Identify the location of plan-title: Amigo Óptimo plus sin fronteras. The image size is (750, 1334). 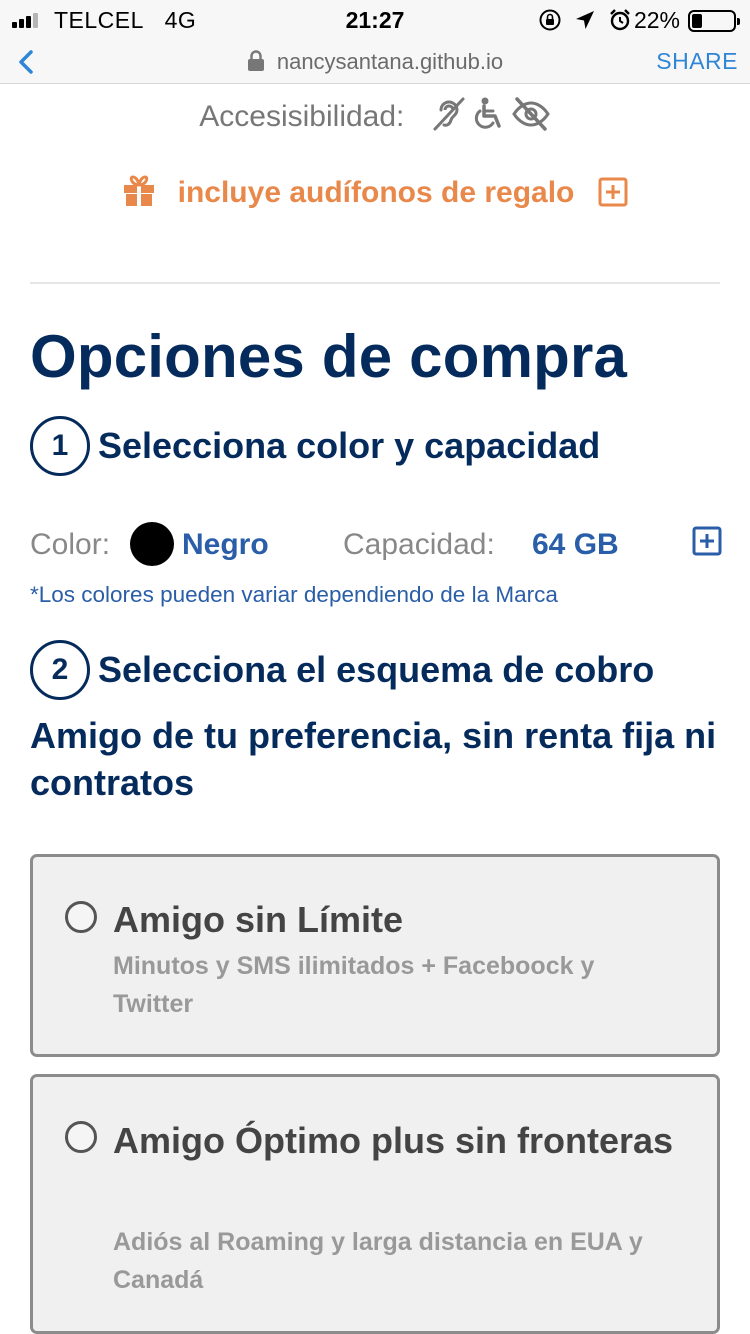
(393, 1140).